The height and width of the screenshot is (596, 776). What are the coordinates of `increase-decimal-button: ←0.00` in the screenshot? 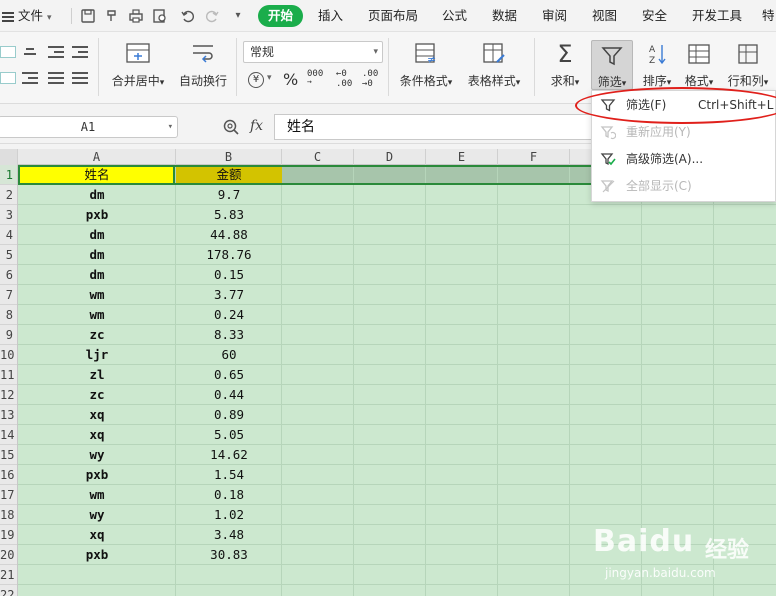 It's located at (344, 79).